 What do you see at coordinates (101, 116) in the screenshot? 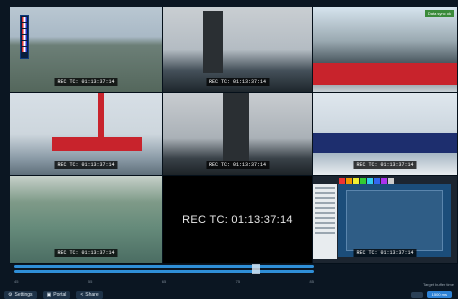
I see `boat-mast` at bounding box center [101, 116].